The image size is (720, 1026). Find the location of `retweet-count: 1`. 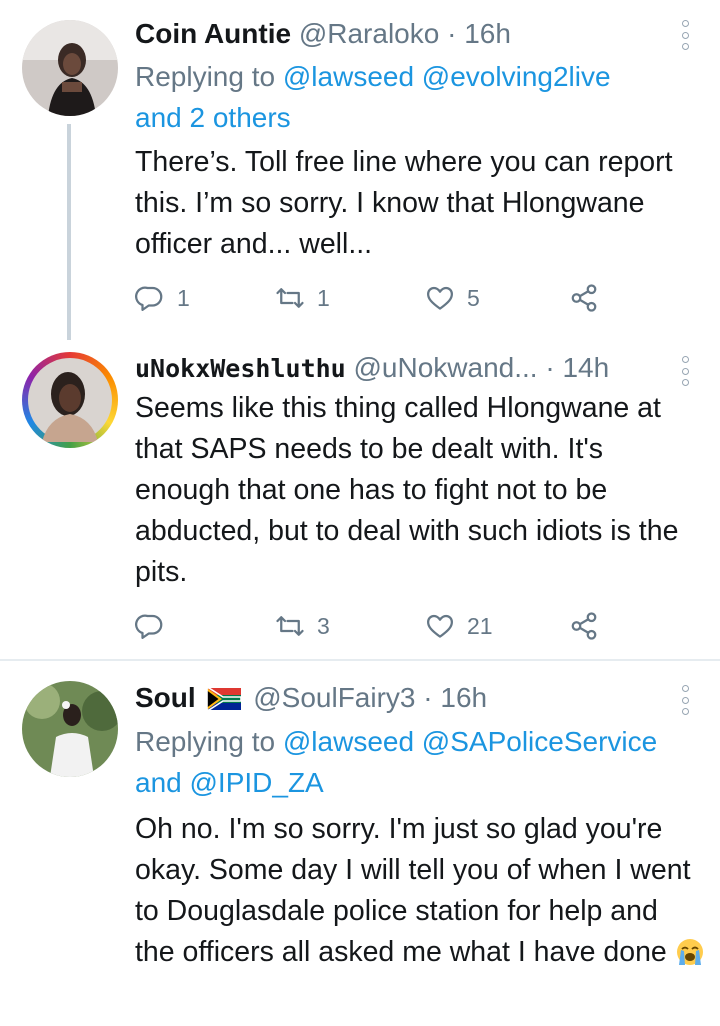

retweet-count: 1 is located at coordinates (323, 297).